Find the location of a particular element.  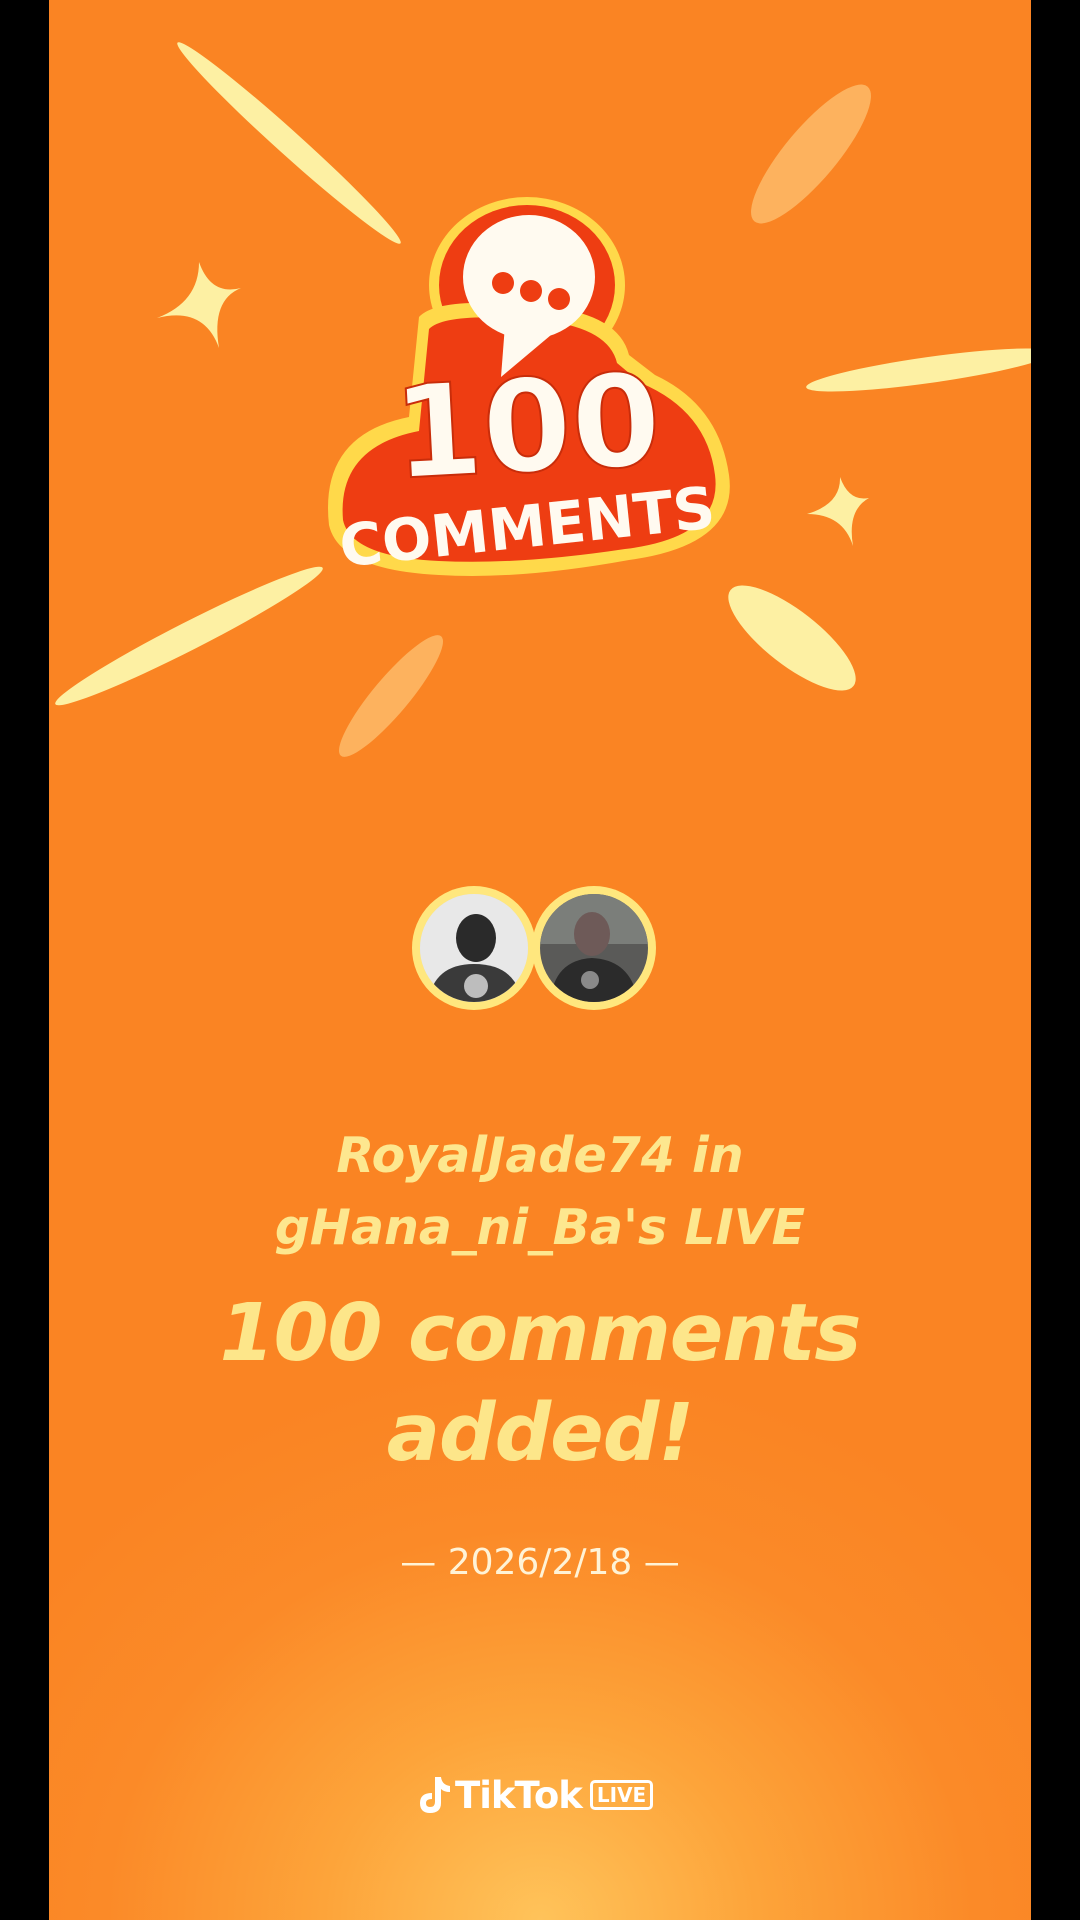

tiktok-live-logo: TikTok LIVE is located at coordinates (535, 1795).